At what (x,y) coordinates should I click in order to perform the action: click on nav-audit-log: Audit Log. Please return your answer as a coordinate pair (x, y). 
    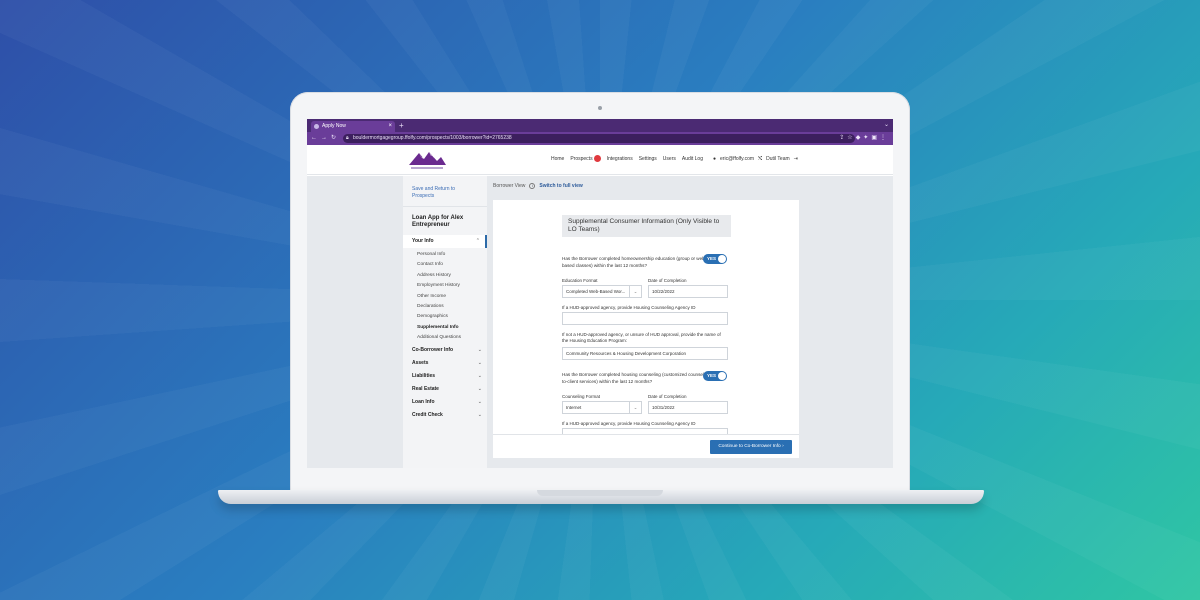
    Looking at the image, I should click on (692, 159).